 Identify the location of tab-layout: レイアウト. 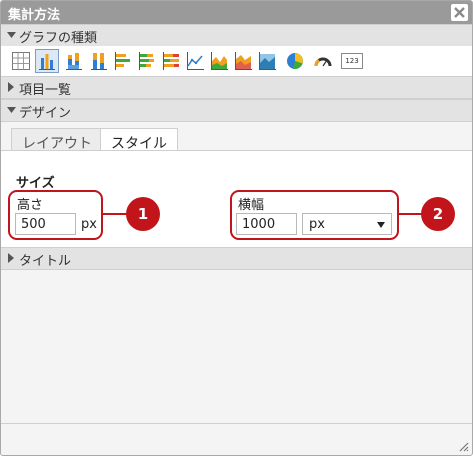
(57, 140).